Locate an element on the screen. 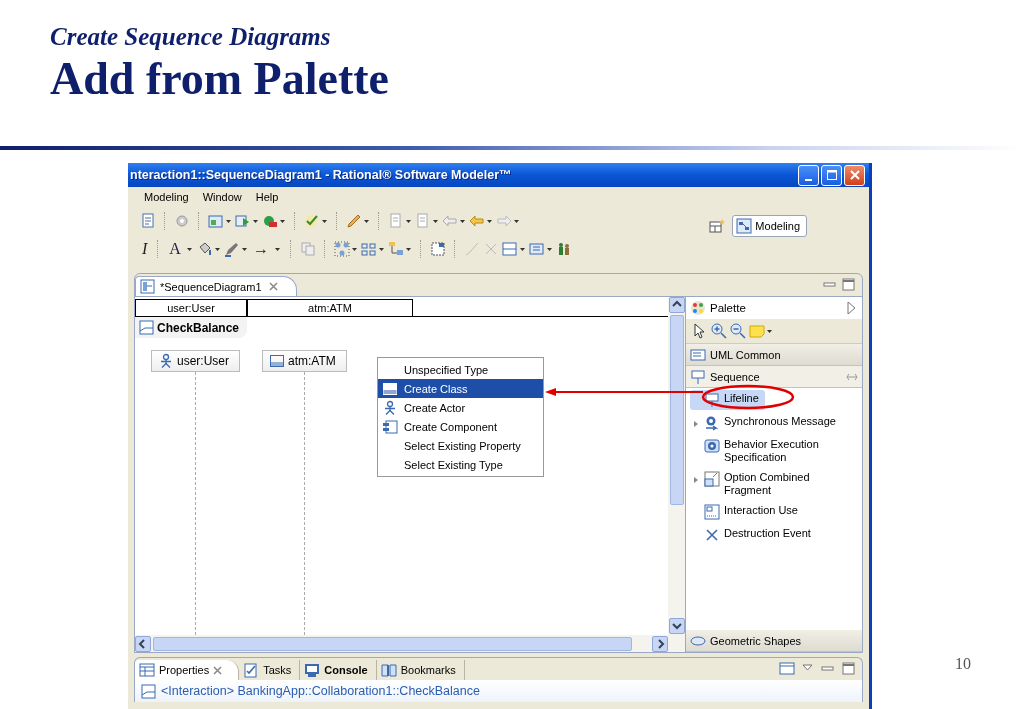  horizontal-scrollbar is located at coordinates (401, 643).